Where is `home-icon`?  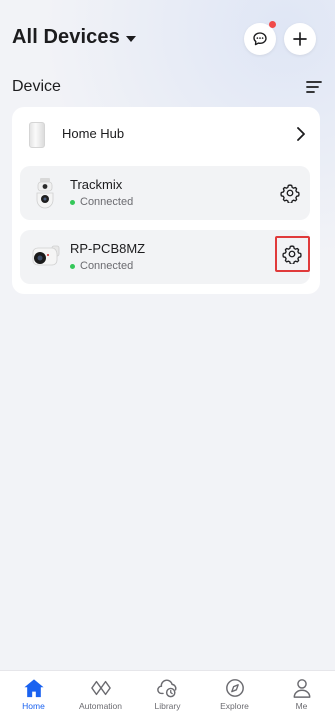 home-icon is located at coordinates (33, 688).